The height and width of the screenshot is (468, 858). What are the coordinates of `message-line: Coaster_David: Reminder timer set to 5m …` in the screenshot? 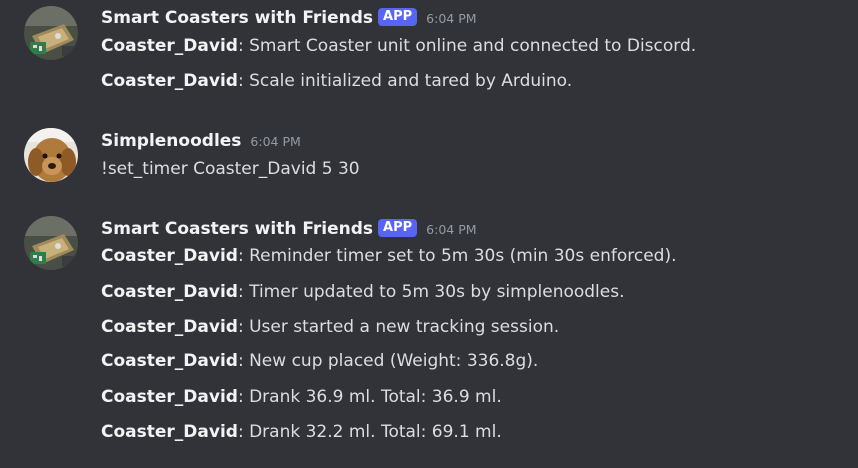 It's located at (388, 256).